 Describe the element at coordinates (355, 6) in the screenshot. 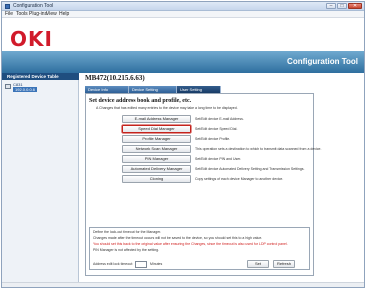

I see `close-button: ✕` at that location.